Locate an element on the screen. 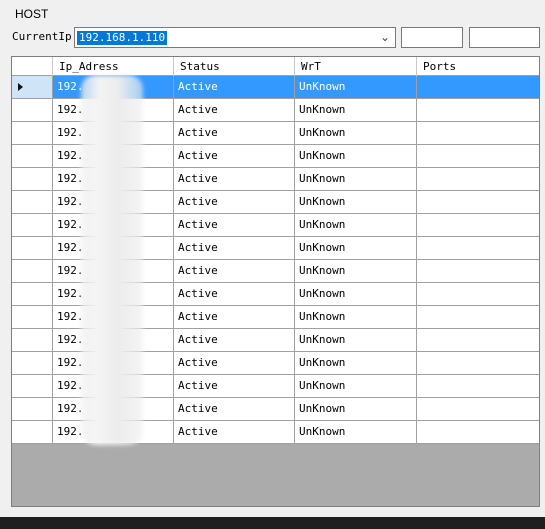 This screenshot has height=529, width=545. column-header-ports: Ports is located at coordinates (478, 66).